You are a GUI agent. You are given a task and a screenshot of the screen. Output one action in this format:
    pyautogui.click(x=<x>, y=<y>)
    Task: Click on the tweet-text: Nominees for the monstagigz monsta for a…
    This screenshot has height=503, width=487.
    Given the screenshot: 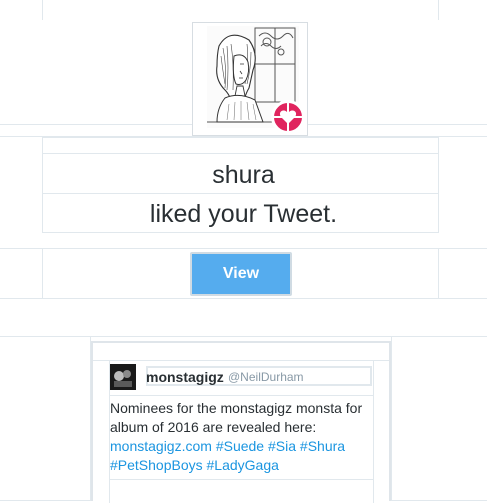 What is the action you would take?
    pyautogui.click(x=241, y=437)
    